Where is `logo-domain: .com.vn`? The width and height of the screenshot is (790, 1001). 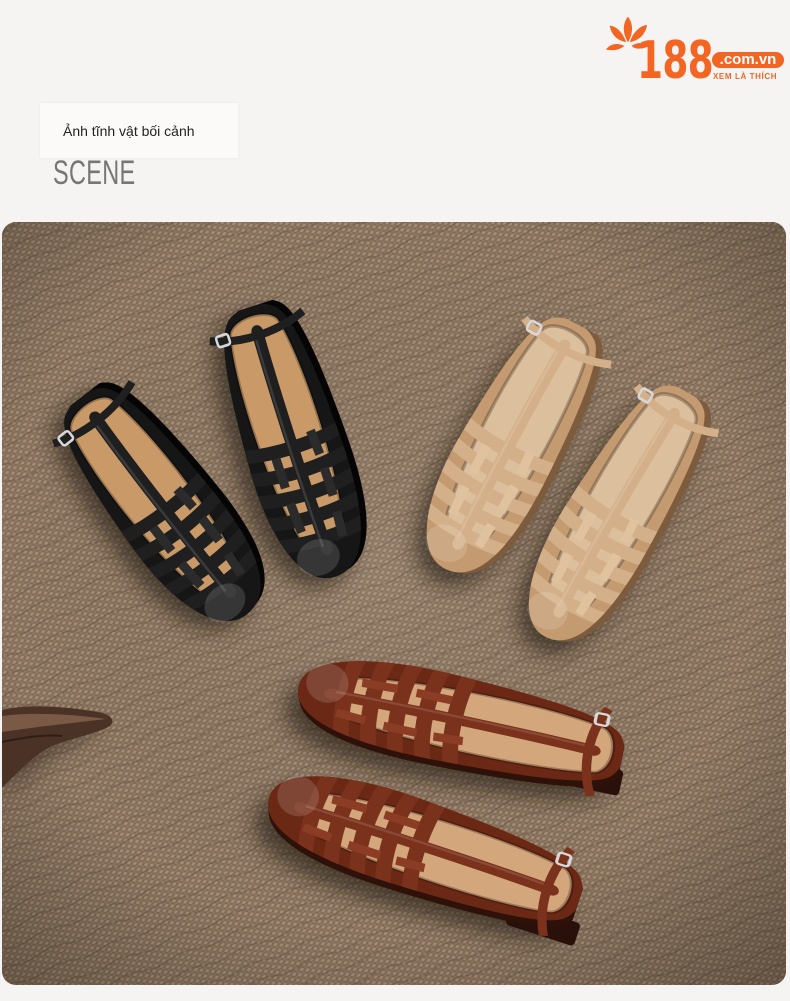 logo-domain: .com.vn is located at coordinates (748, 60).